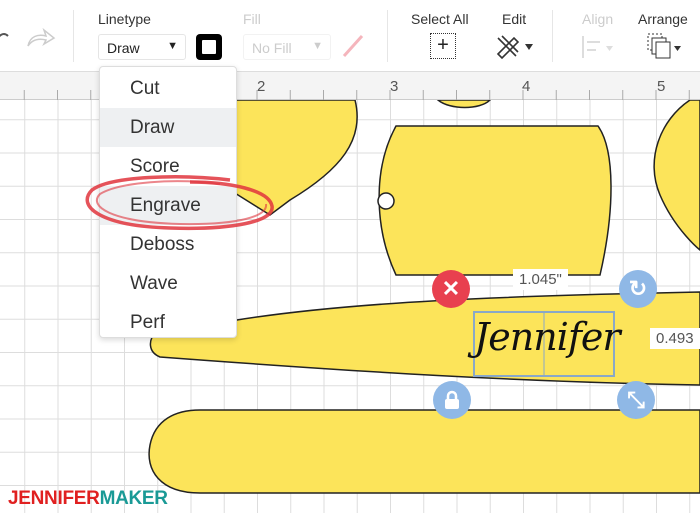 This screenshot has width=700, height=513. I want to click on menu-item-draw: Draw, so click(168, 127).